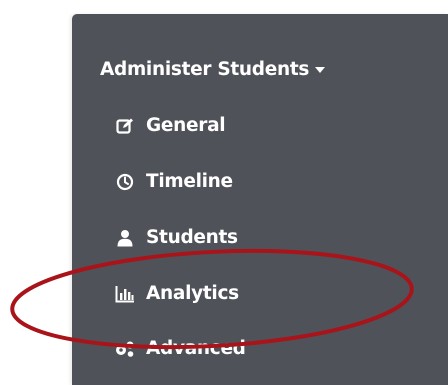 This screenshot has height=385, width=448. What do you see at coordinates (125, 126) in the screenshot?
I see `edit-icon` at bounding box center [125, 126].